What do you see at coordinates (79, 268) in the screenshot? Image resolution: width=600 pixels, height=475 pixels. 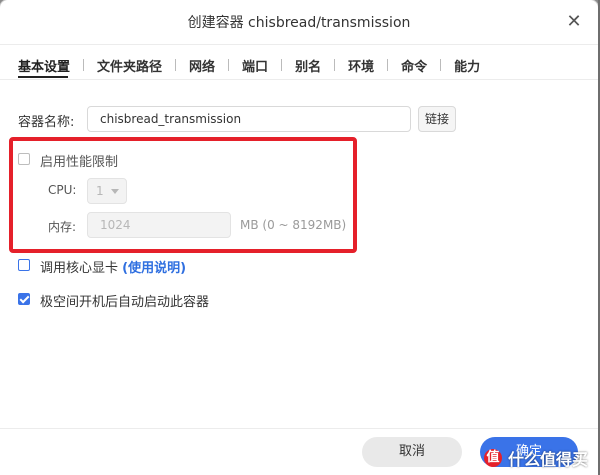 I see `gpu-label: 调用核心显卡` at bounding box center [79, 268].